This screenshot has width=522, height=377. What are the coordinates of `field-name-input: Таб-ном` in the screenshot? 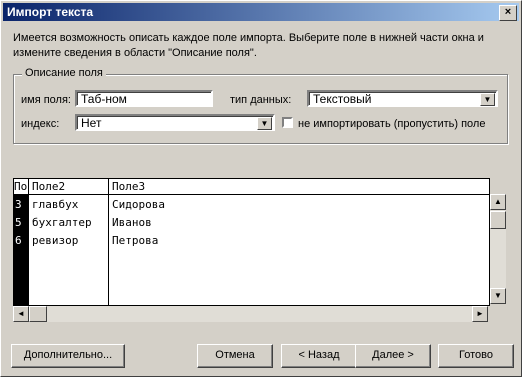 It's located at (144, 98).